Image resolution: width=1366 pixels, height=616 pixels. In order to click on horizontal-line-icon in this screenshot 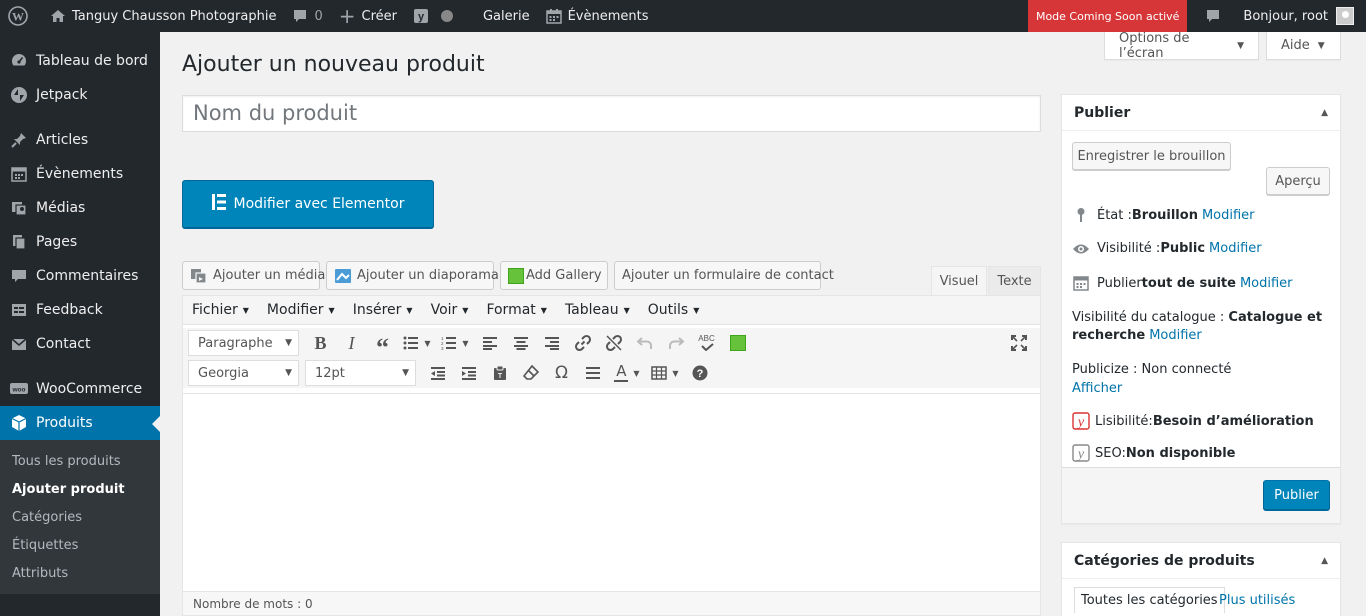, I will do `click(592, 373)`.